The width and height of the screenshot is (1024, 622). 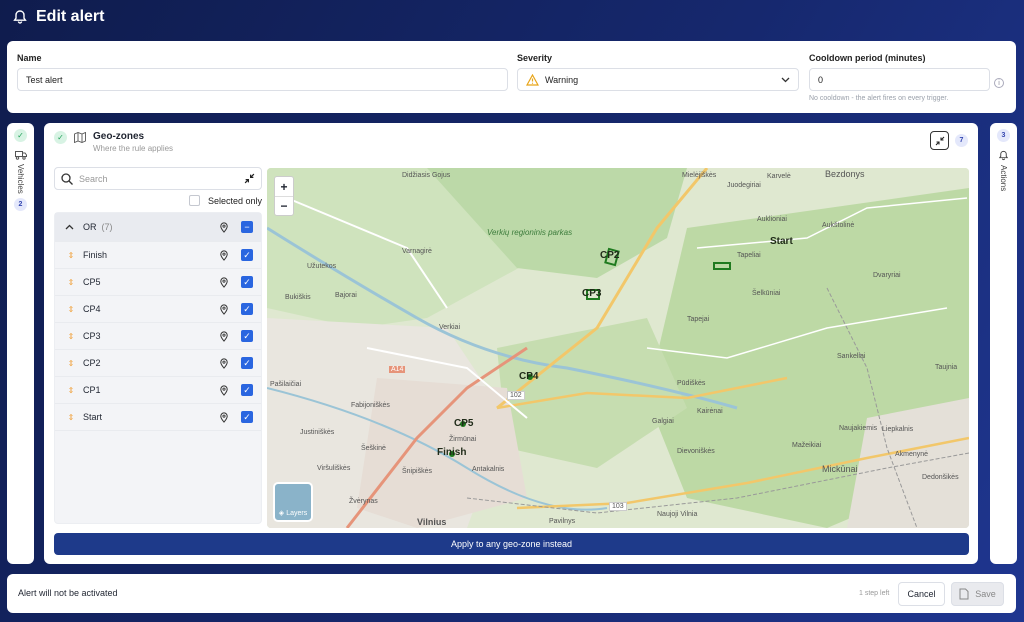 I want to click on cooldown-input: 0, so click(x=899, y=79).